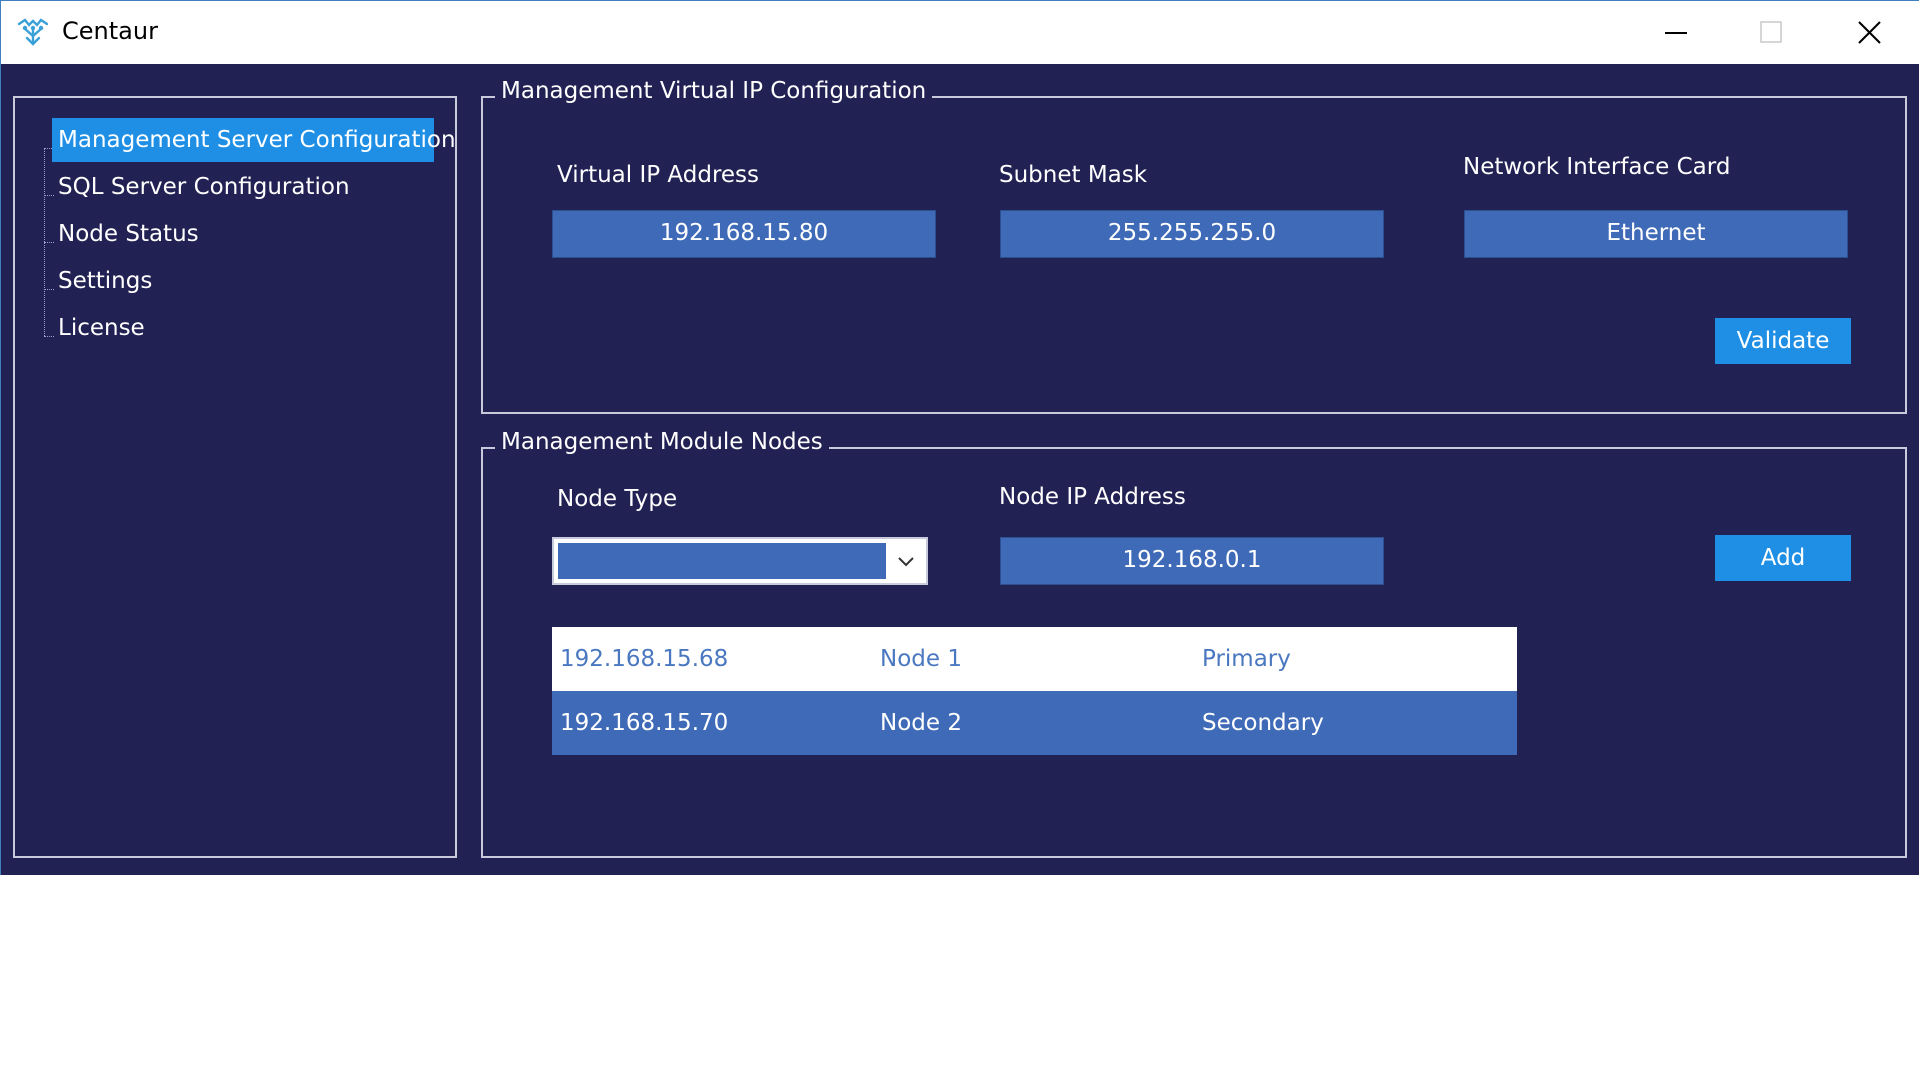 The image size is (1920, 1080). What do you see at coordinates (1192, 234) in the screenshot?
I see `subnet-mask-input: 255.255.255.0` at bounding box center [1192, 234].